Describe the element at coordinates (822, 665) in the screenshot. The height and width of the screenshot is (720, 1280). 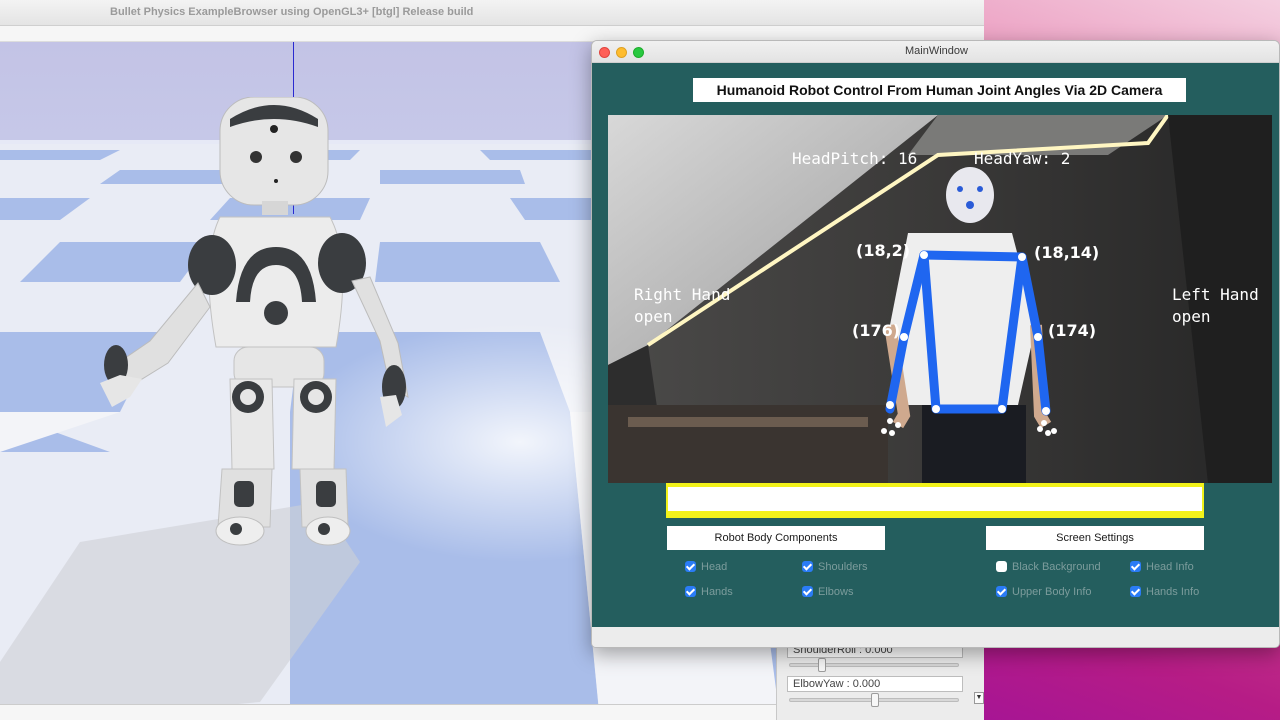
I see `shoulder-roll-slider-knob` at that location.